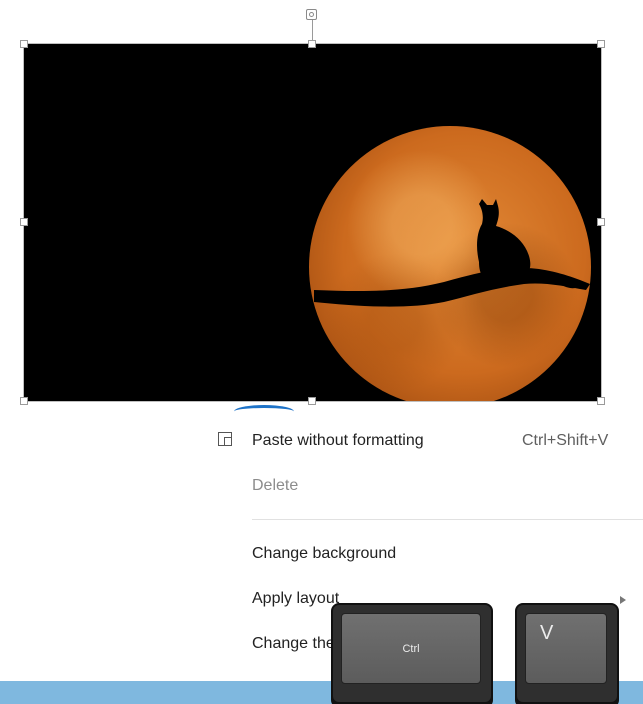  Describe the element at coordinates (24, 401) in the screenshot. I see `resize-handle-bottom-left` at that location.